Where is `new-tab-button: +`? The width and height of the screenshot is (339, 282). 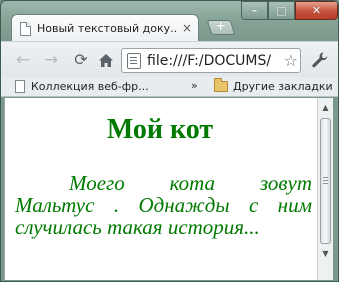
new-tab-button: + is located at coordinates (221, 27).